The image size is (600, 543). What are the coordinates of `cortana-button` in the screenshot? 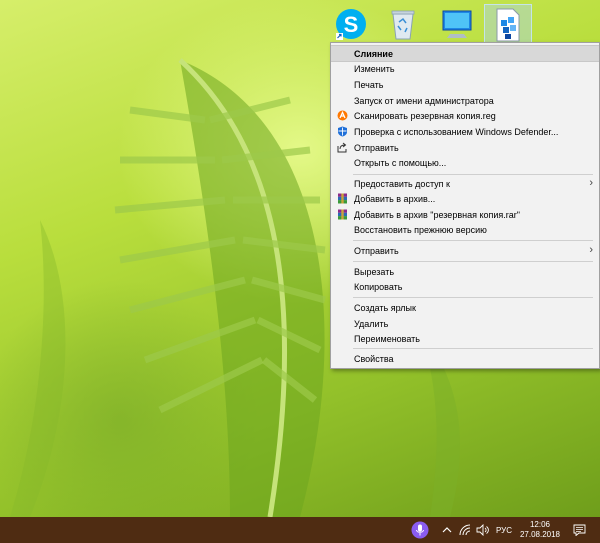 It's located at (420, 530).